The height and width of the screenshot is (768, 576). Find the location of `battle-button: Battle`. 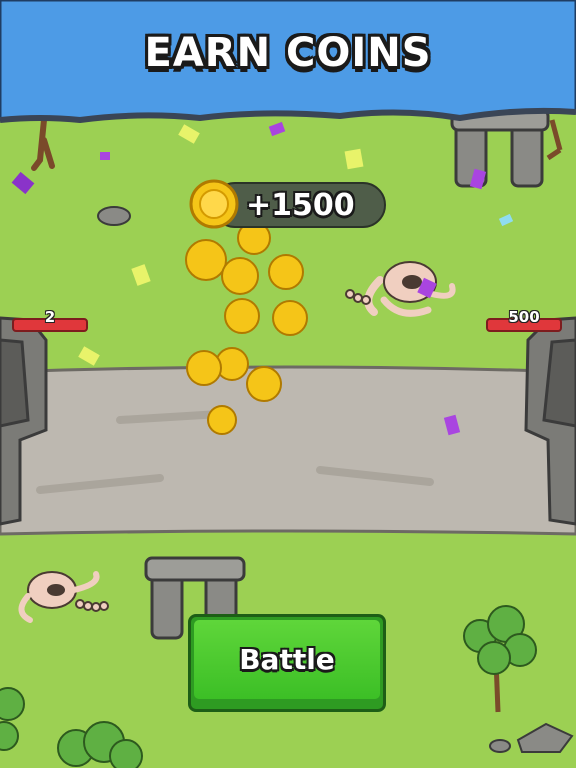

battle-button: Battle is located at coordinates (287, 663).